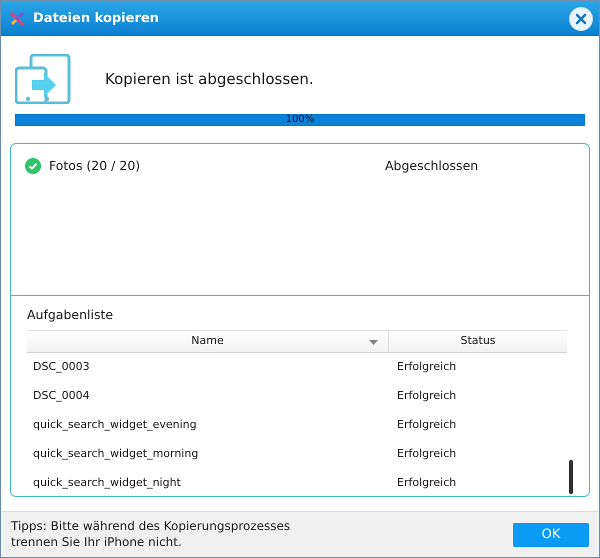 The image size is (600, 558). I want to click on device-transfer-icon, so click(43, 79).